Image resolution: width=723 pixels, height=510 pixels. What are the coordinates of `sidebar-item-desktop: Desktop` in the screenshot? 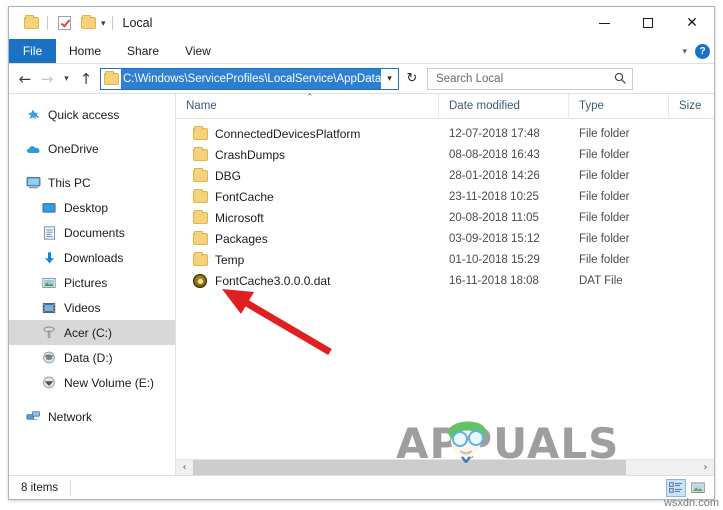 It's located at (92, 207).